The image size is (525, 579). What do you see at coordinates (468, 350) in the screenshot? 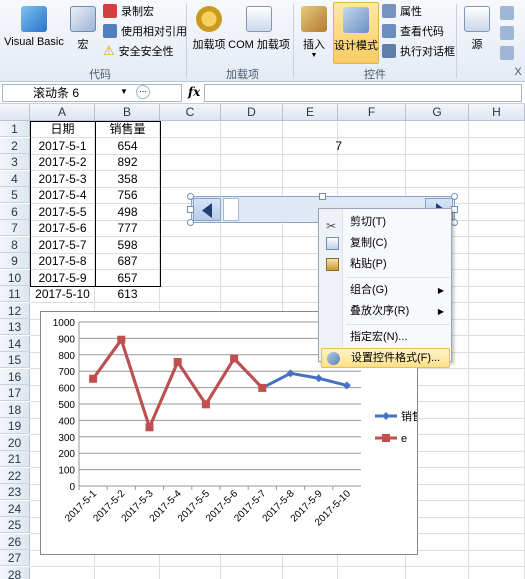
I see `grid-line` at bounding box center [468, 350].